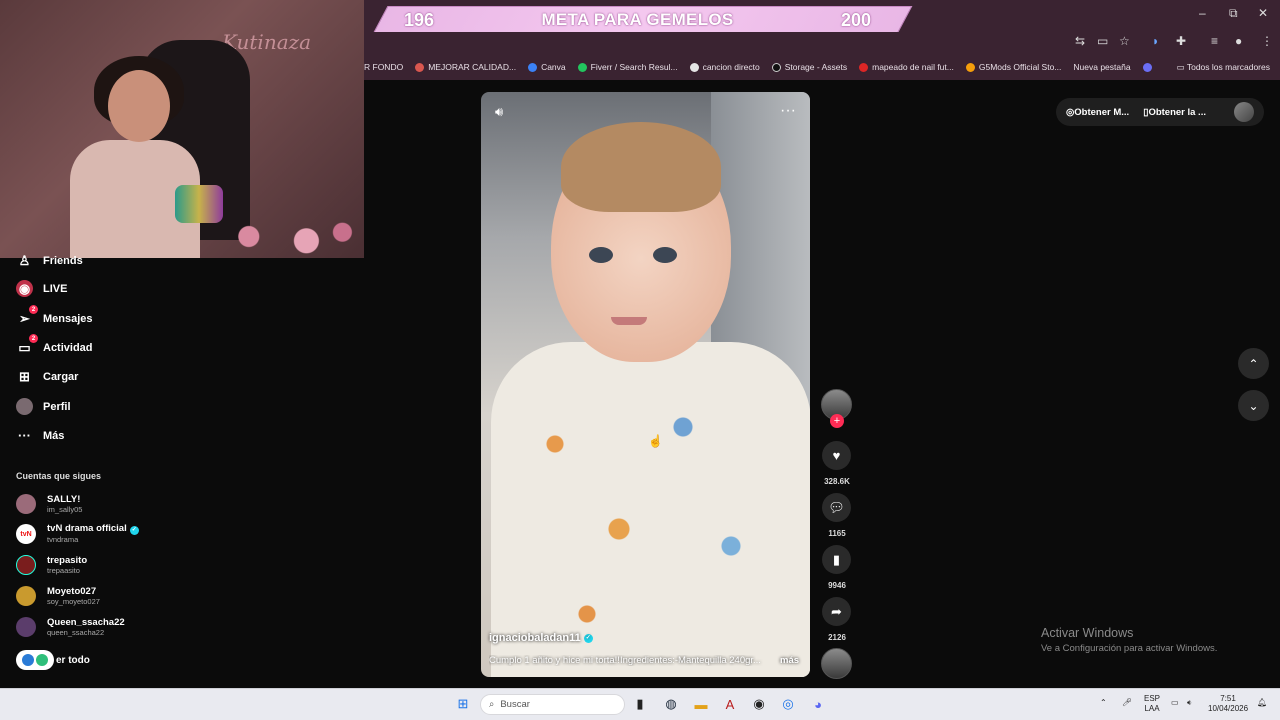 This screenshot has width=1280, height=720. What do you see at coordinates (76, 632) in the screenshot?
I see `account-handle: queen_ssacha22` at bounding box center [76, 632].